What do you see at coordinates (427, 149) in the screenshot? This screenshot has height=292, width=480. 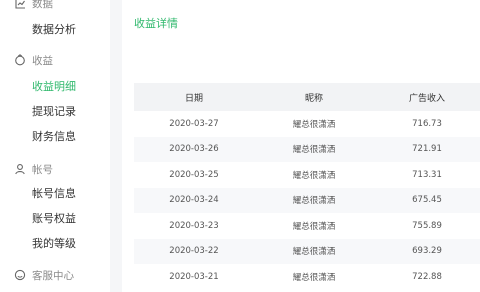 I see `cell-ad-income: 721.91` at bounding box center [427, 149].